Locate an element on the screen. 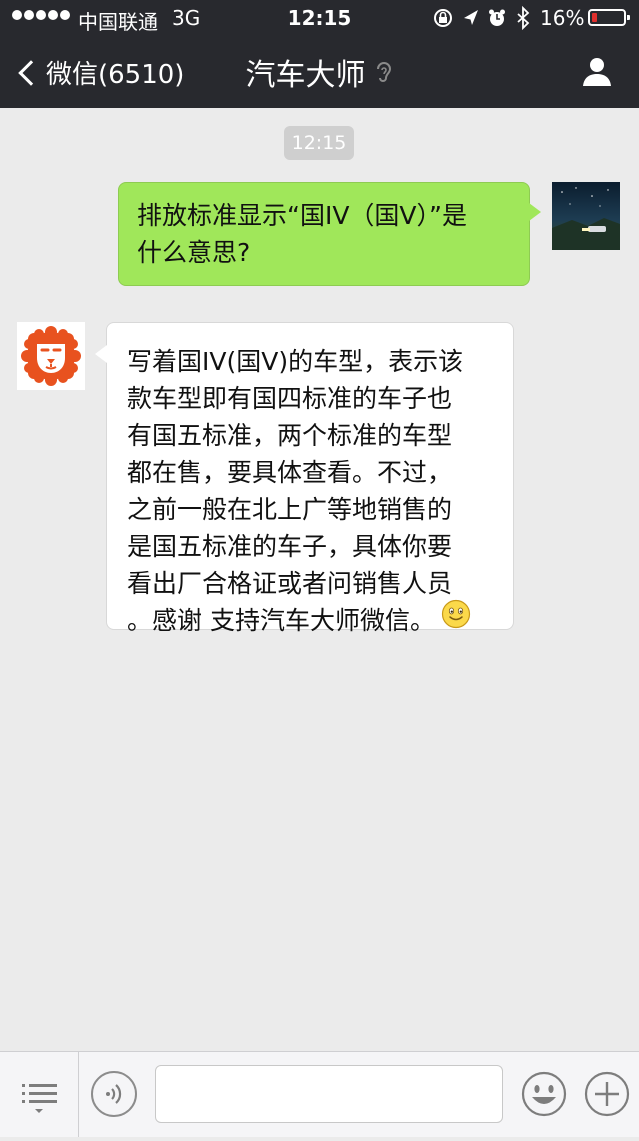  message-line: 款车型即有国四标准的车子也 is located at coordinates (290, 398).